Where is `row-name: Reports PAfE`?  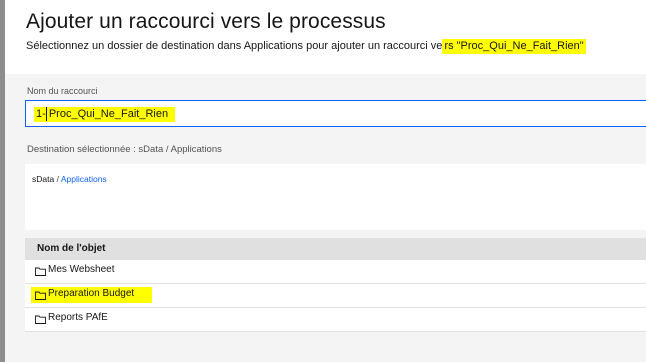
row-name: Reports PAfE is located at coordinates (78, 317).